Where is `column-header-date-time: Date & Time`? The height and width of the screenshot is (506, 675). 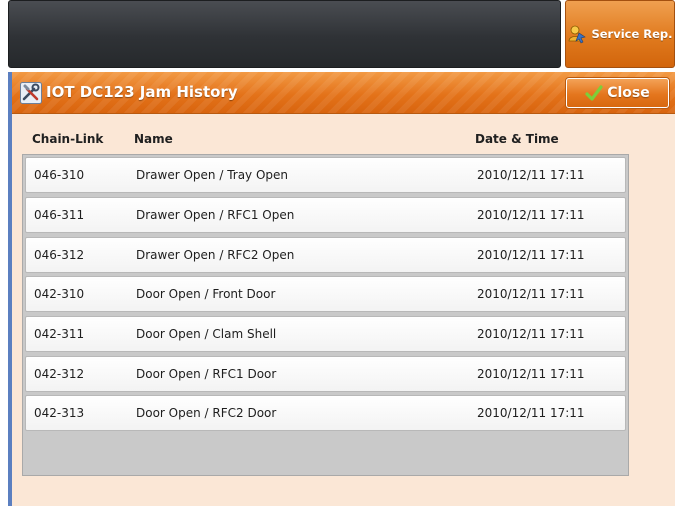
column-header-date-time: Date & Time is located at coordinates (517, 139).